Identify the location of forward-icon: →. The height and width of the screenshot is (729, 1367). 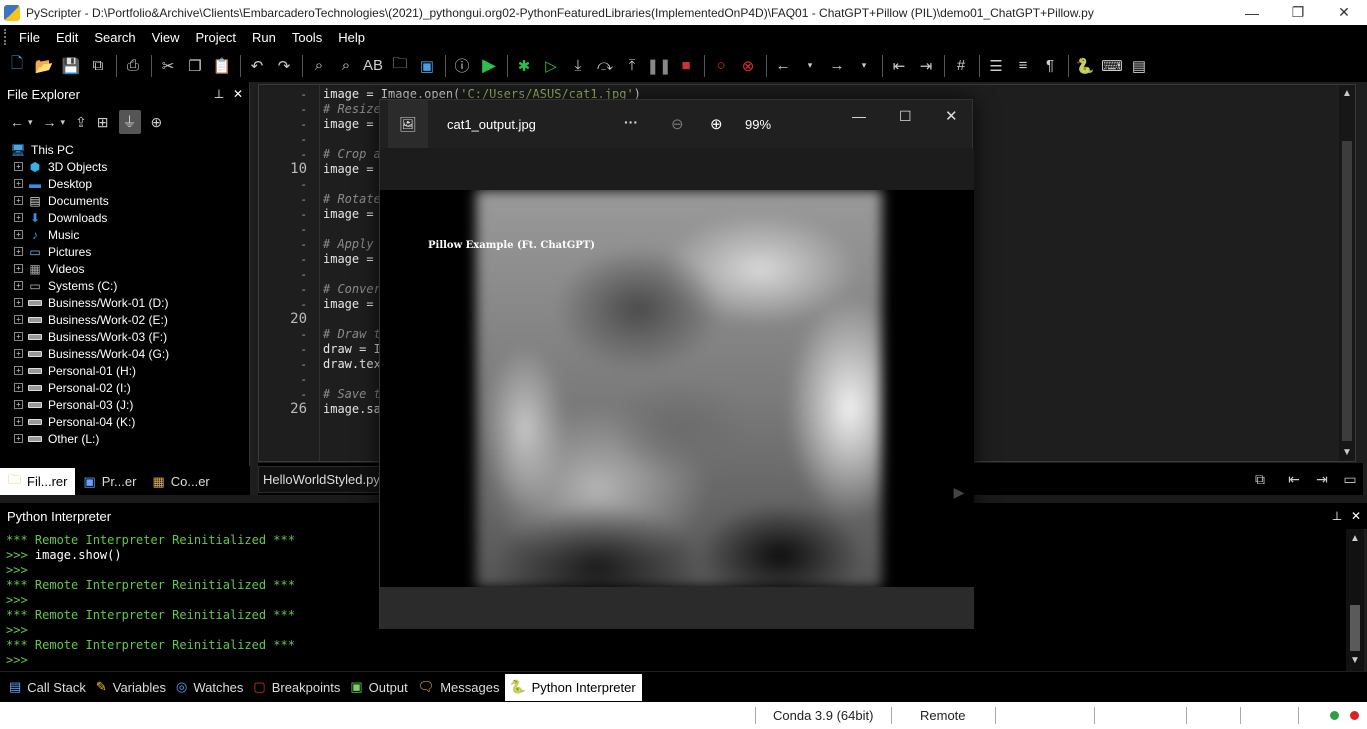
(50, 122).